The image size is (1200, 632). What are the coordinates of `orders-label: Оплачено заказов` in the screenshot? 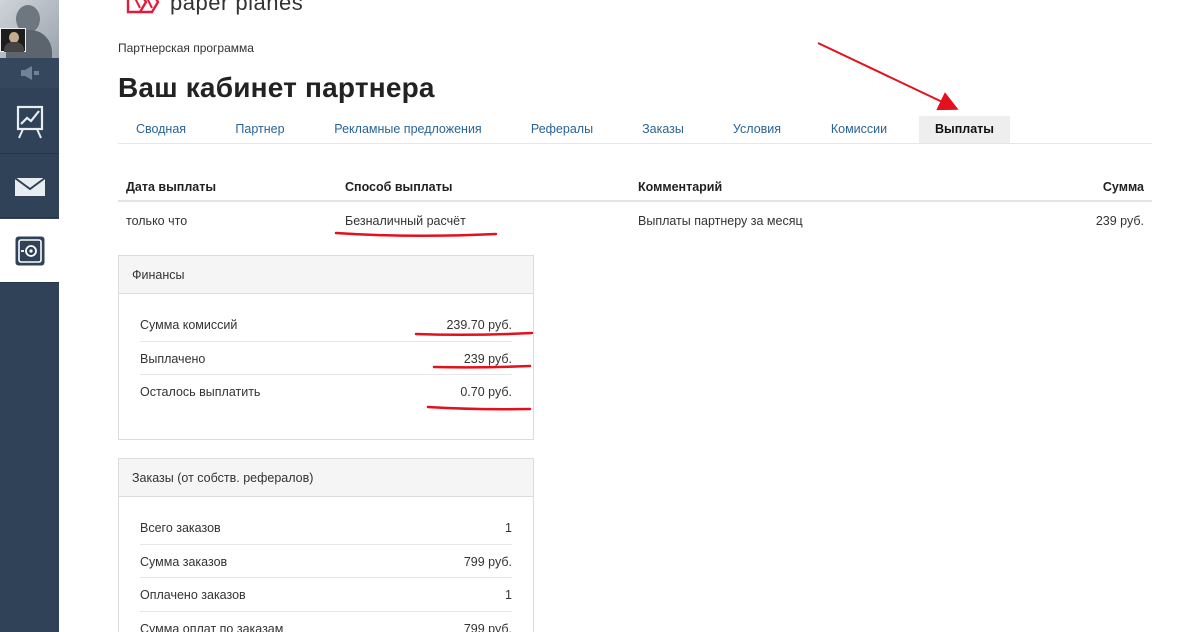 It's located at (193, 595).